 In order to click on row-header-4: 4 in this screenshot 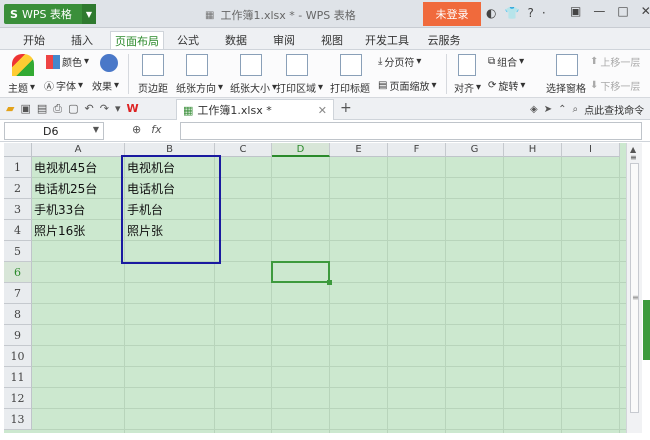, I will do `click(18, 230)`.